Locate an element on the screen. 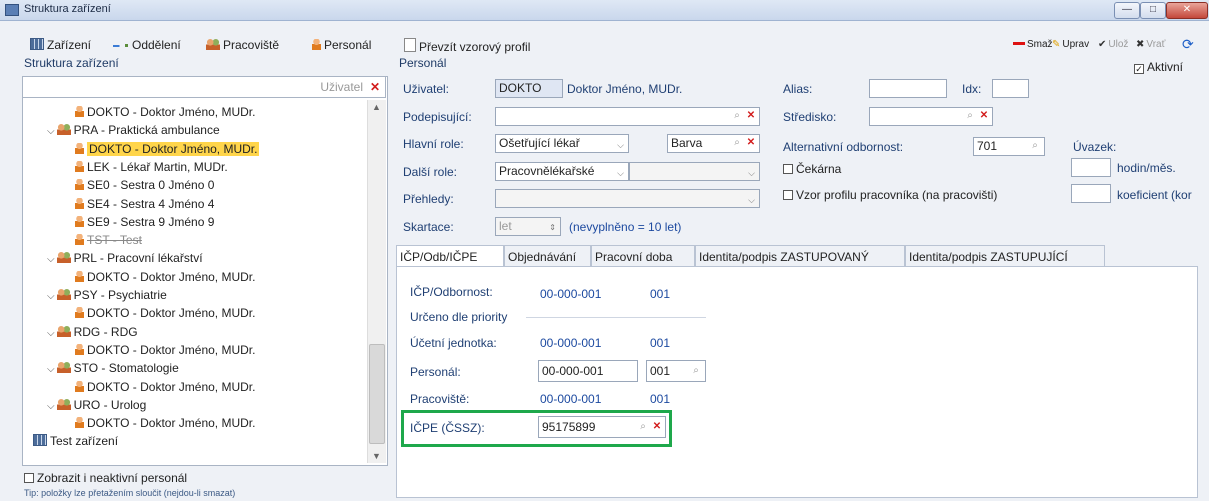  show-inactive-checkbox: Zobrazit i neaktivní personál is located at coordinates (105, 478).